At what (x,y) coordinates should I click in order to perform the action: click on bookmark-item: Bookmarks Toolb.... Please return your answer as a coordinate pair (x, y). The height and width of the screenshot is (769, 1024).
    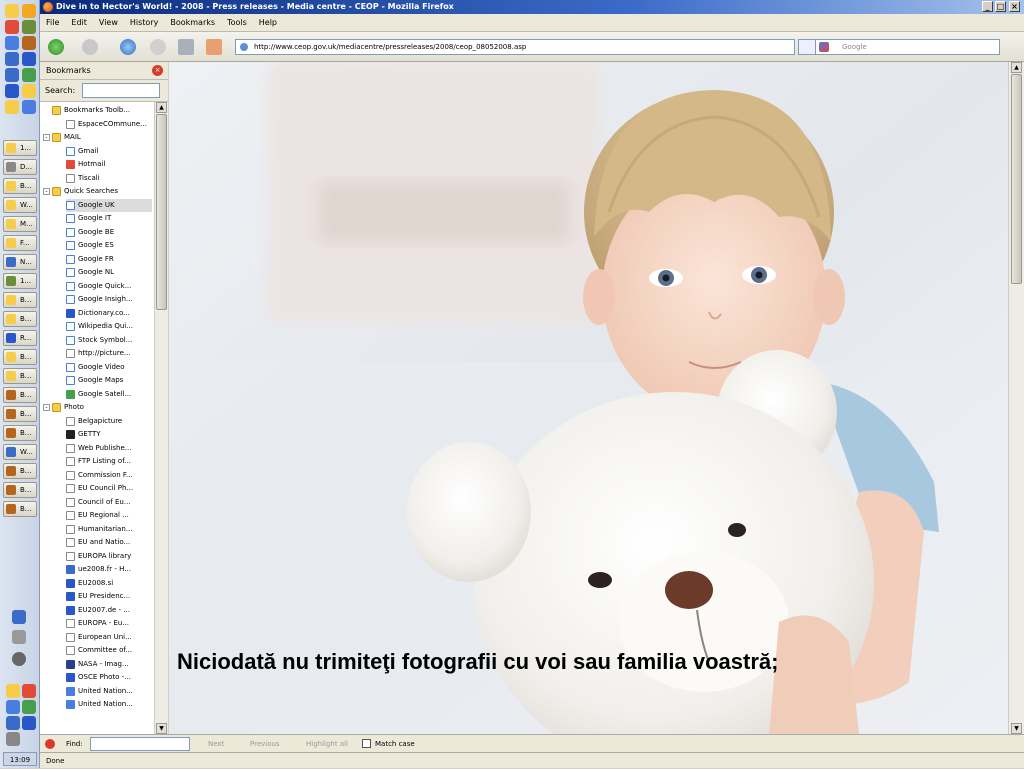
    Looking at the image, I should click on (102, 110).